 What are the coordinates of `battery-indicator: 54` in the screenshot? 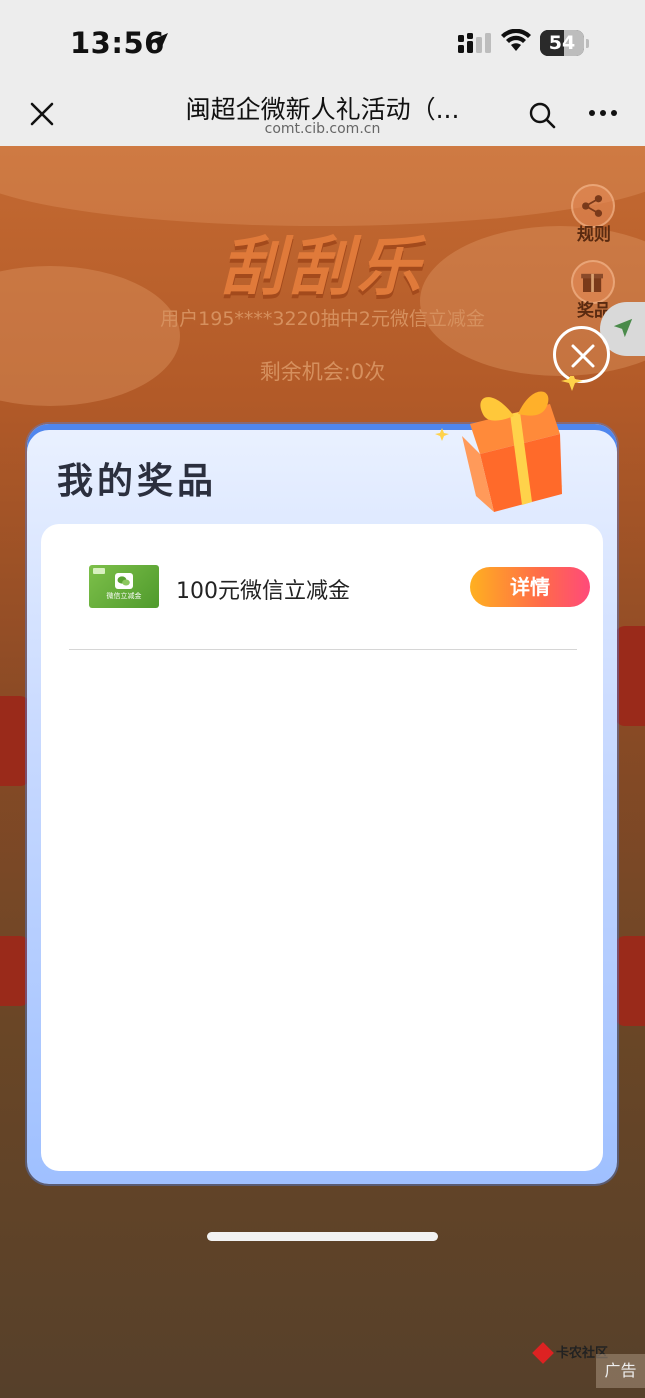 It's located at (565, 43).